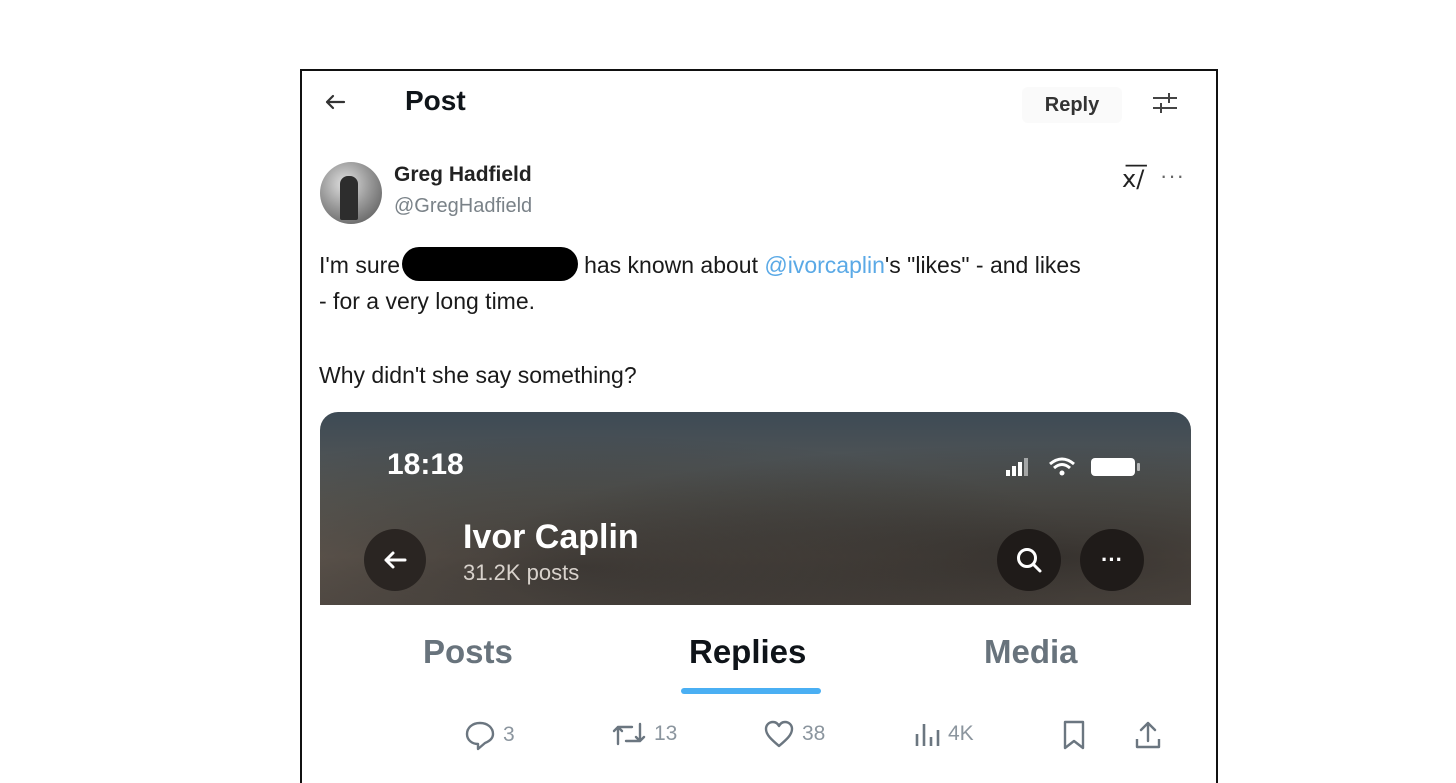 The height and width of the screenshot is (783, 1456). I want to click on like-action: 38, so click(793, 734).